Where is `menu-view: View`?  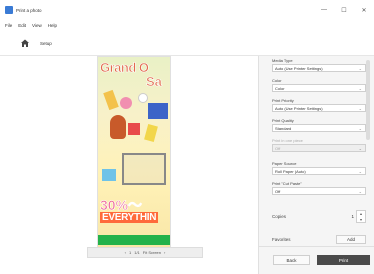 menu-view: View is located at coordinates (37, 25).